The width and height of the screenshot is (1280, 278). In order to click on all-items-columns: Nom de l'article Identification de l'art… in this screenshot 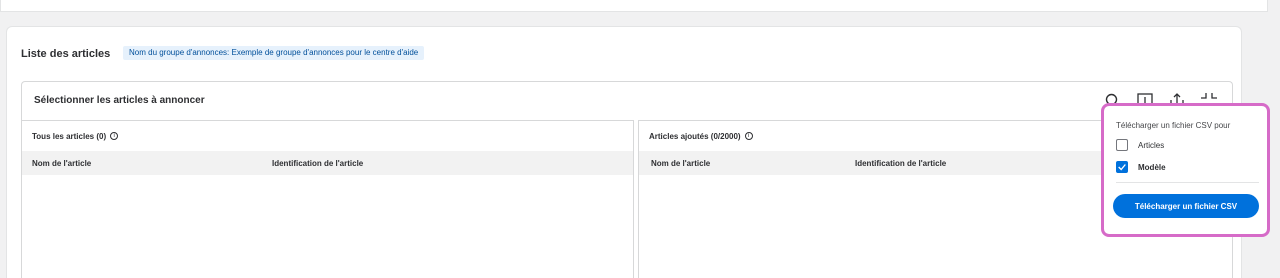, I will do `click(327, 163)`.